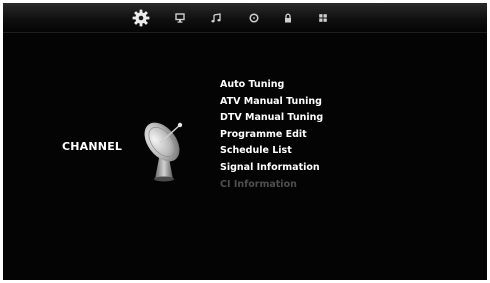 Image resolution: width=490 pixels, height=283 pixels. I want to click on satellite-dish-icon, so click(163, 152).